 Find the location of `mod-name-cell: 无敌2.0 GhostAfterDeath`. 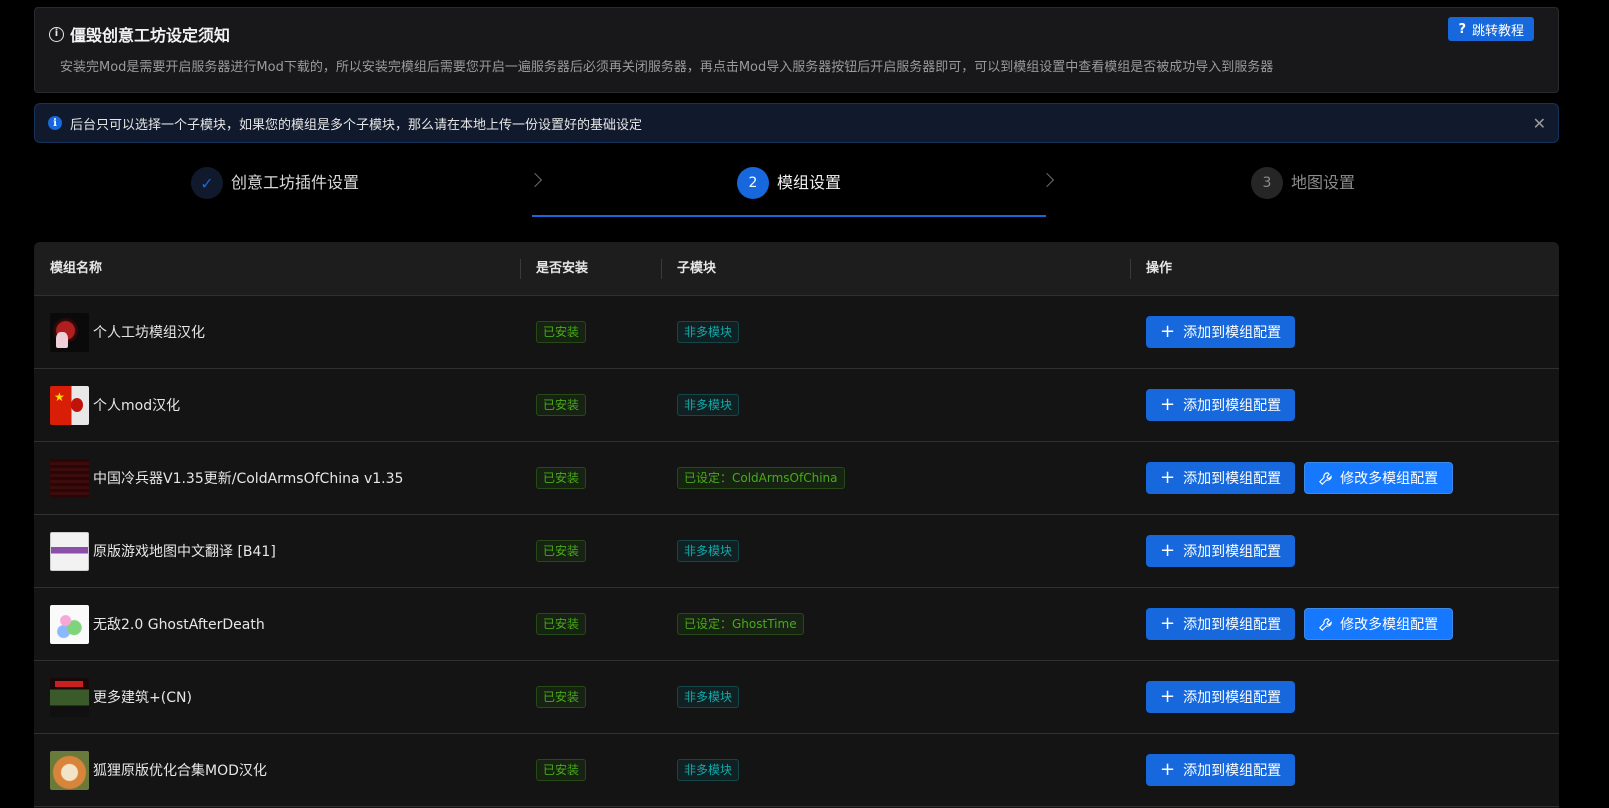

mod-name-cell: 无敌2.0 GhostAfterDeath is located at coordinates (157, 624).